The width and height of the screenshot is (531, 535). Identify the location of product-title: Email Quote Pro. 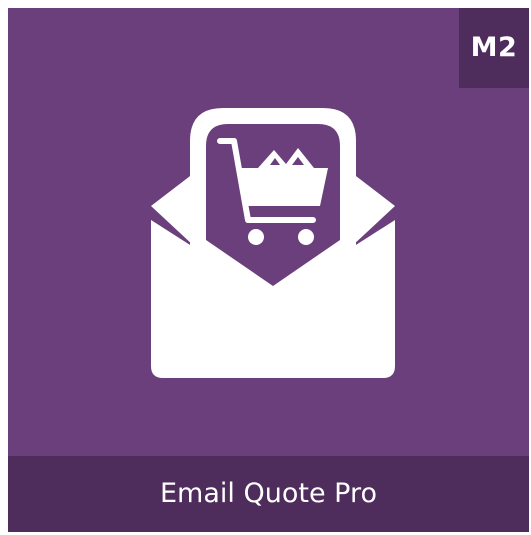
(268, 494).